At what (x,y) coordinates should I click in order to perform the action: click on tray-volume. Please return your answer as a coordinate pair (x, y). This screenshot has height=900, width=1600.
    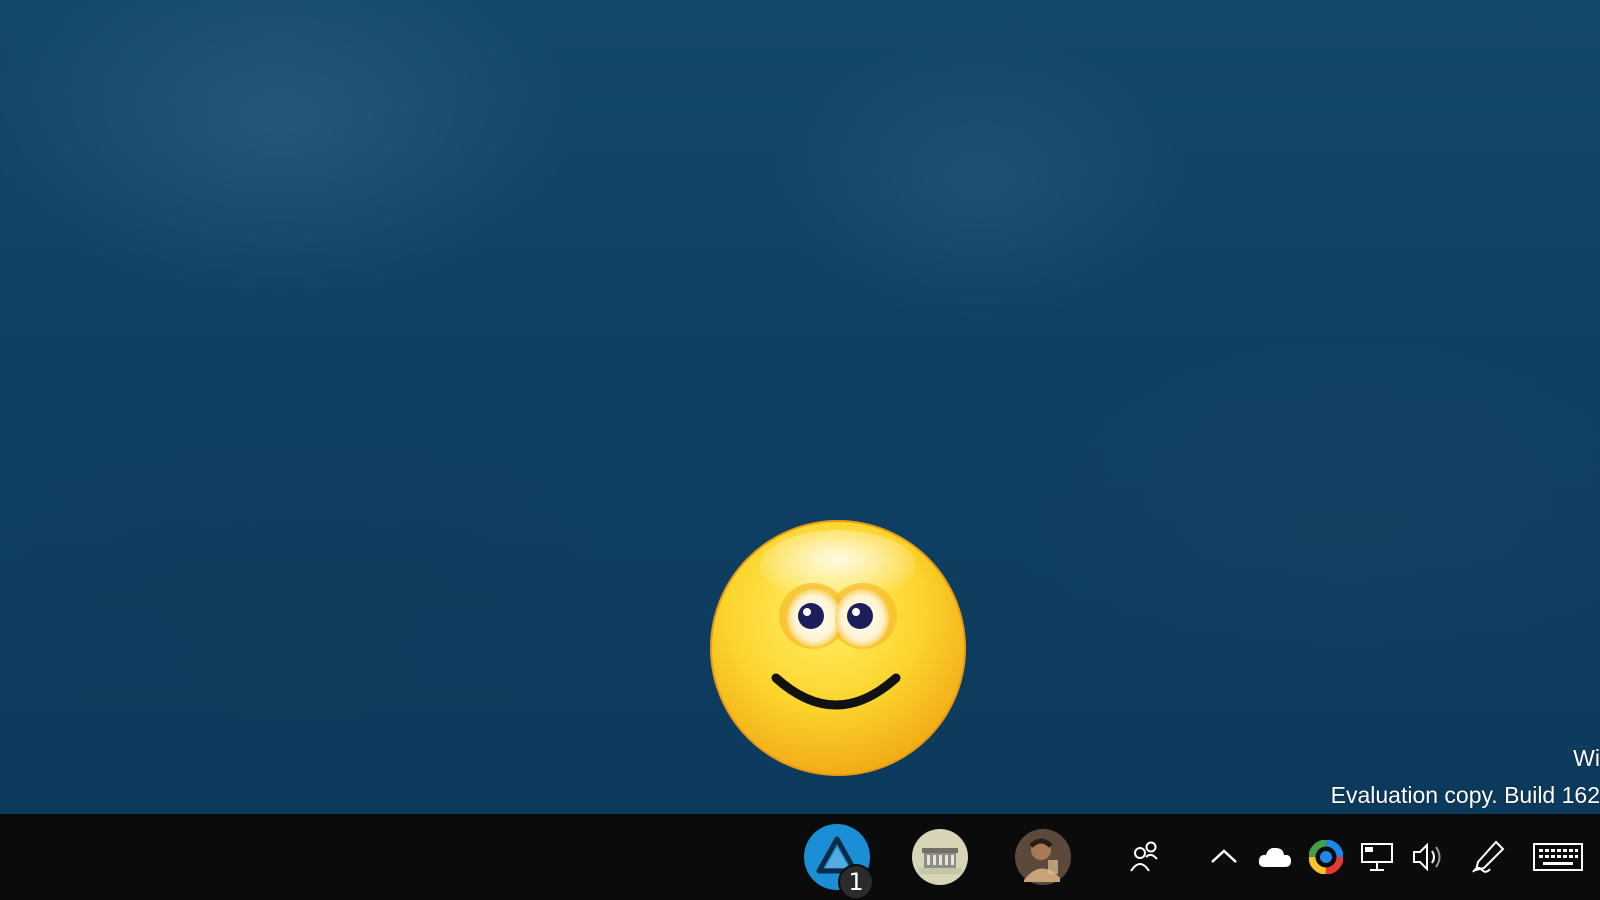
    Looking at the image, I should click on (1428, 857).